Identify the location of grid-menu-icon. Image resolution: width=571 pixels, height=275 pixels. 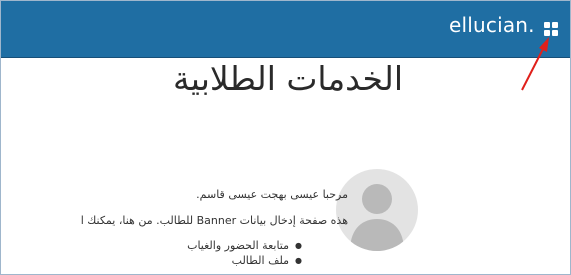
(551, 29).